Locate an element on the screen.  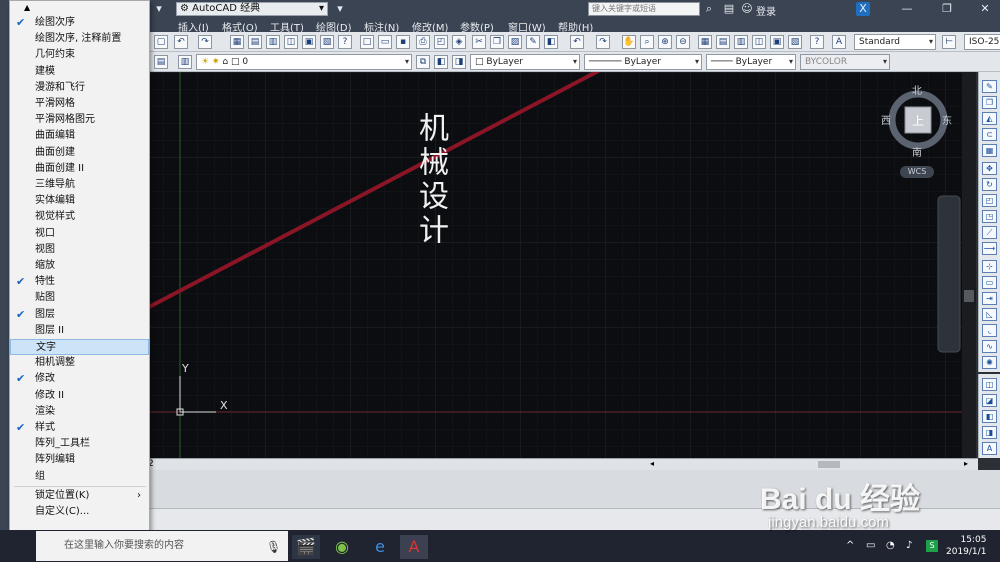
undo-icon: ↶ is located at coordinates (577, 42).